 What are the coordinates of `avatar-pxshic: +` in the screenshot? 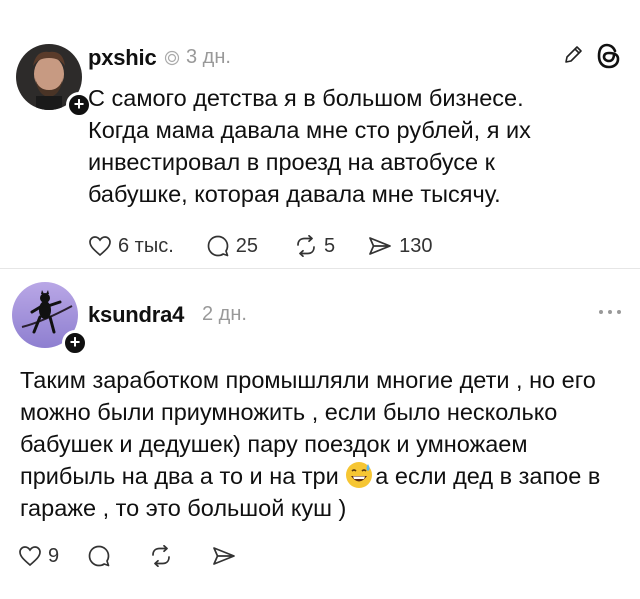 It's located at (54, 81).